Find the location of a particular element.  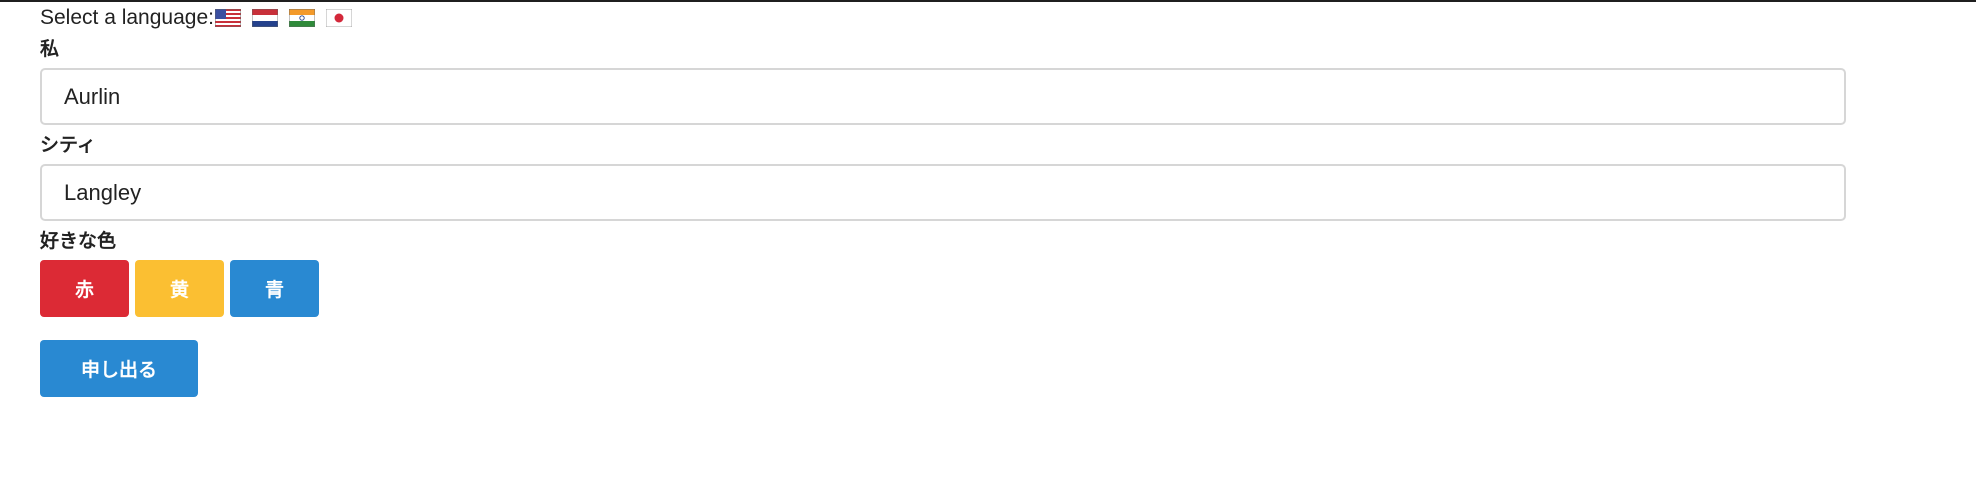

city-input is located at coordinates (943, 192).